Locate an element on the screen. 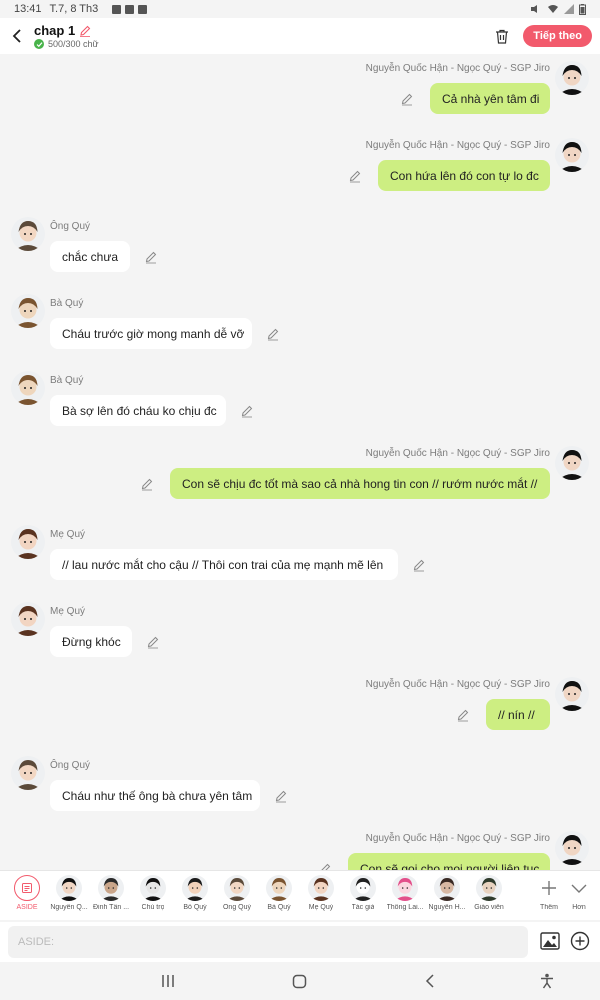 The width and height of the screenshot is (600, 1000). message-row: Bà Quý Cháu trước giờ mong manh dễ vỡ is located at coordinates (300, 326).